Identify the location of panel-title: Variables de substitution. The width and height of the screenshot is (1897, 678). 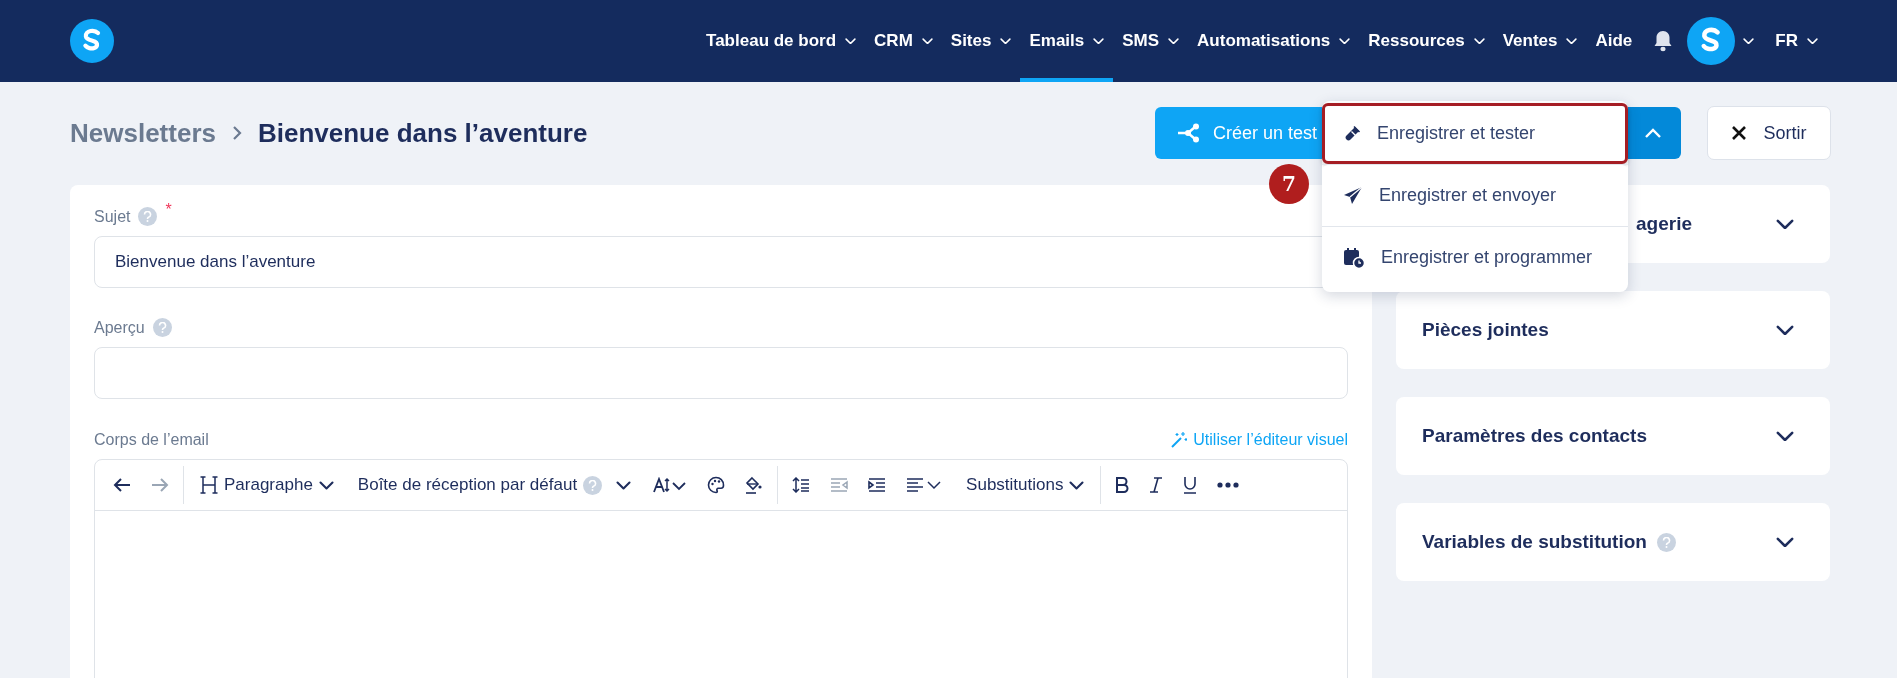
(1534, 542).